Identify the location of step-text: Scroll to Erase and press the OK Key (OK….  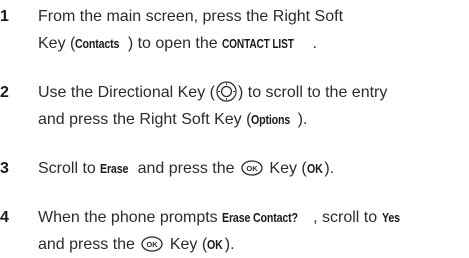
(253, 168).